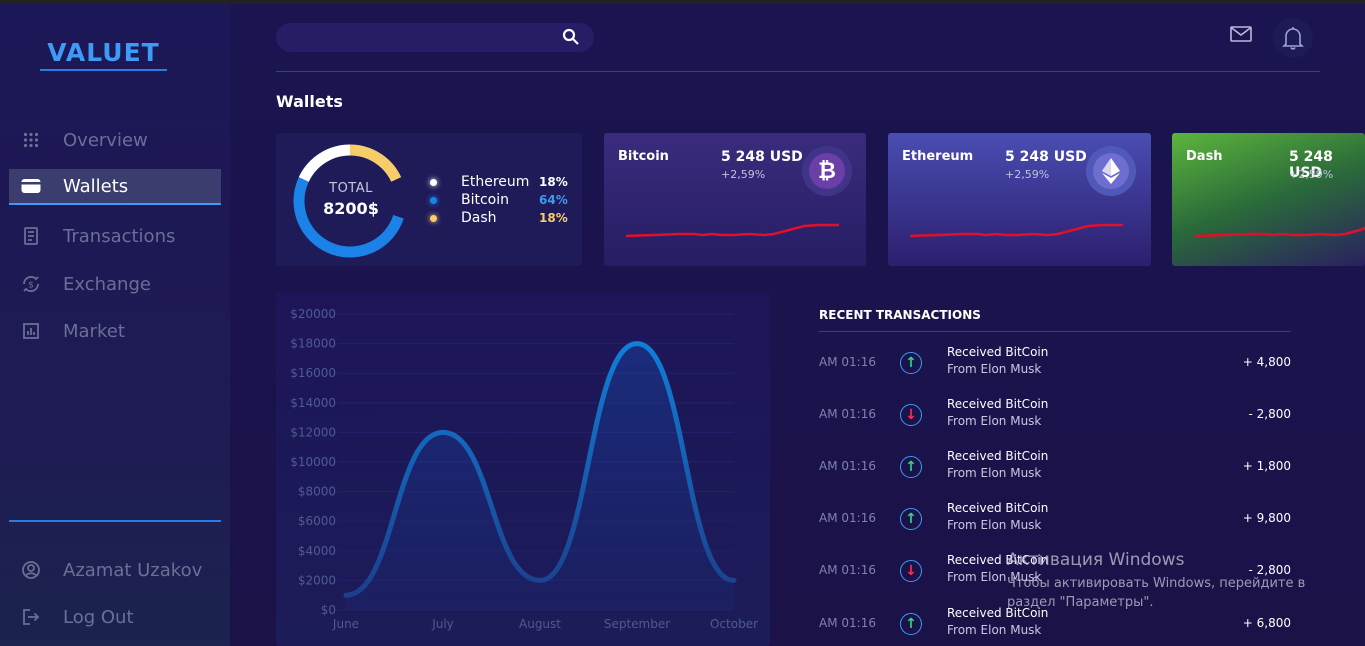  I want to click on transaction-amount: + 1,800, so click(1266, 466).